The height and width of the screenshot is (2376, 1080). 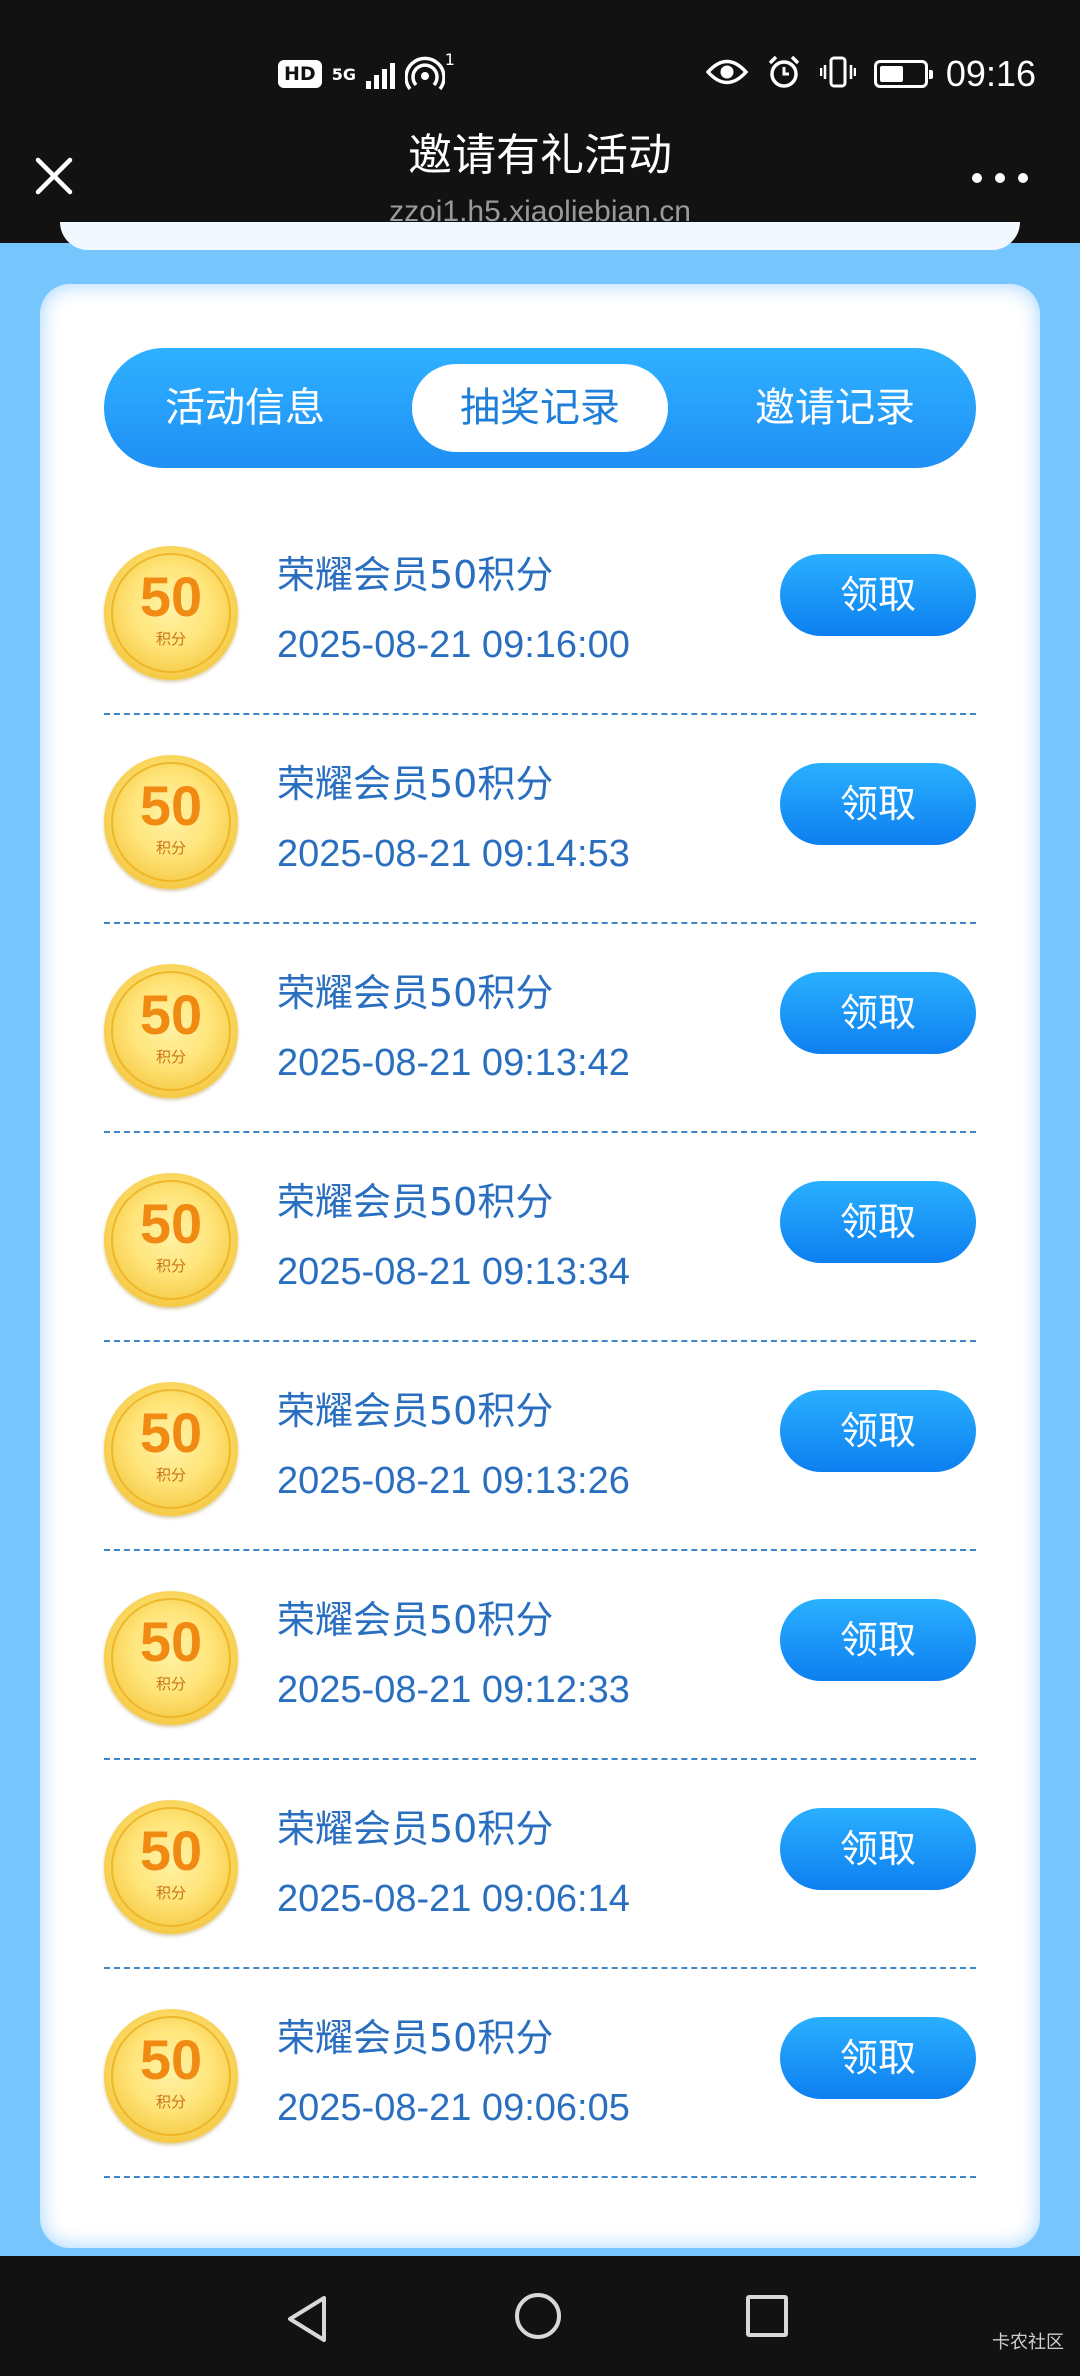 What do you see at coordinates (540, 1446) in the screenshot?
I see `record-row: 50 积分 荣耀会员50积分 2025-08-21 09:13:26 领取` at bounding box center [540, 1446].